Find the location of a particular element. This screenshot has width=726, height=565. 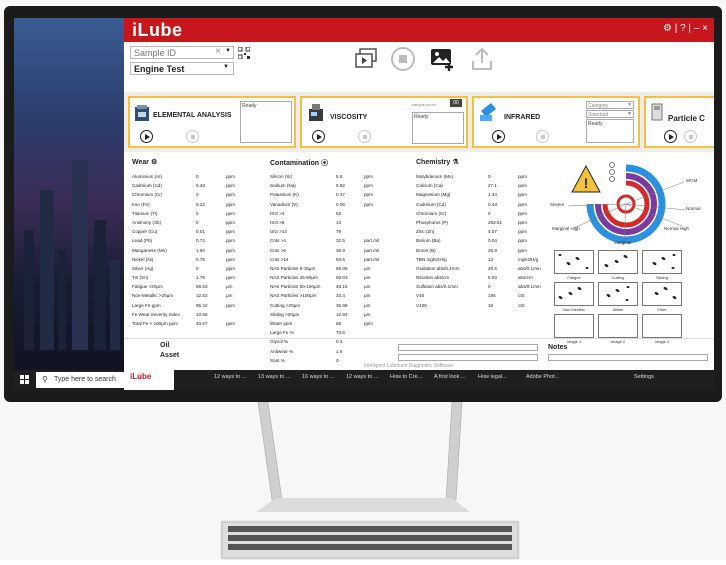

wear-value: 1.84 is located at coordinates (200, 250).